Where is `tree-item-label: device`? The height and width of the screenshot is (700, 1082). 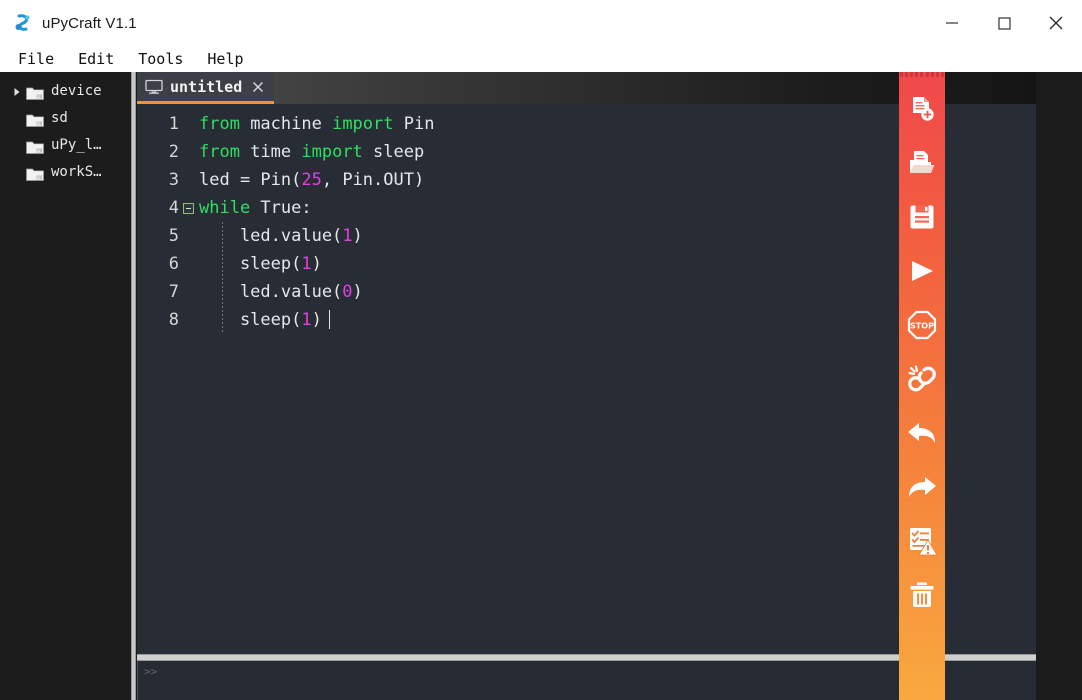 tree-item-label: device is located at coordinates (76, 91).